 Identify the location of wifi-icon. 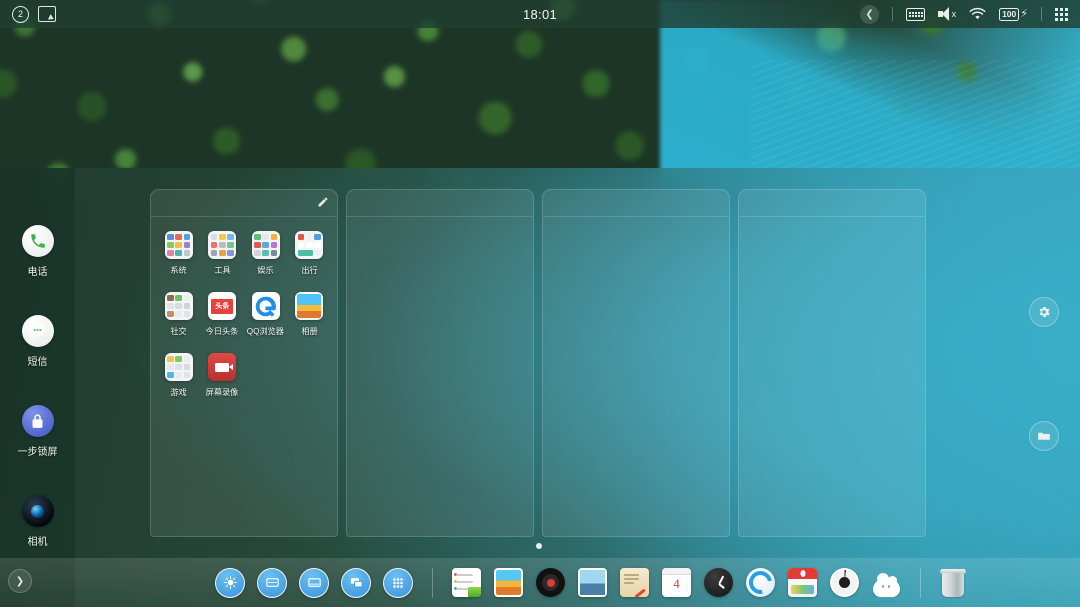
(977, 14).